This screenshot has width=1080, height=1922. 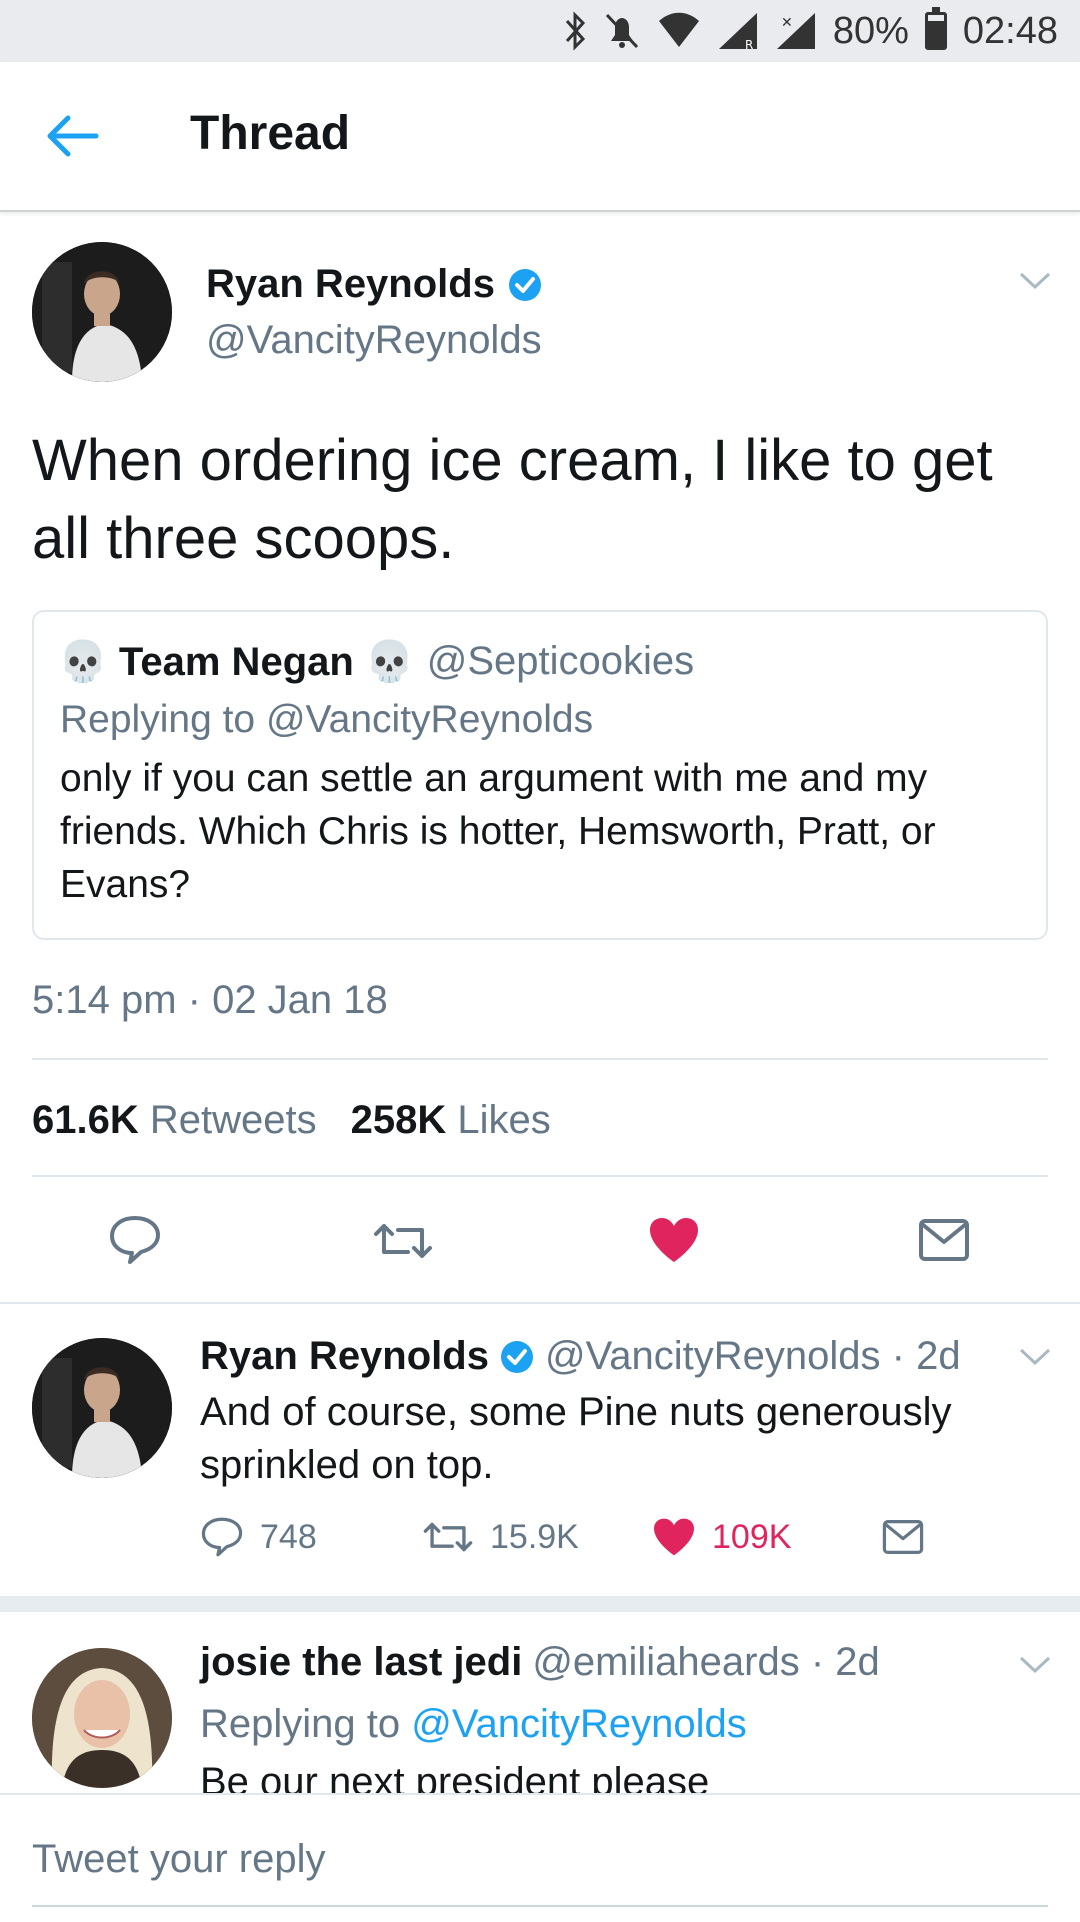 I want to click on retweets-count: 61.6K, so click(x=85, y=1120).